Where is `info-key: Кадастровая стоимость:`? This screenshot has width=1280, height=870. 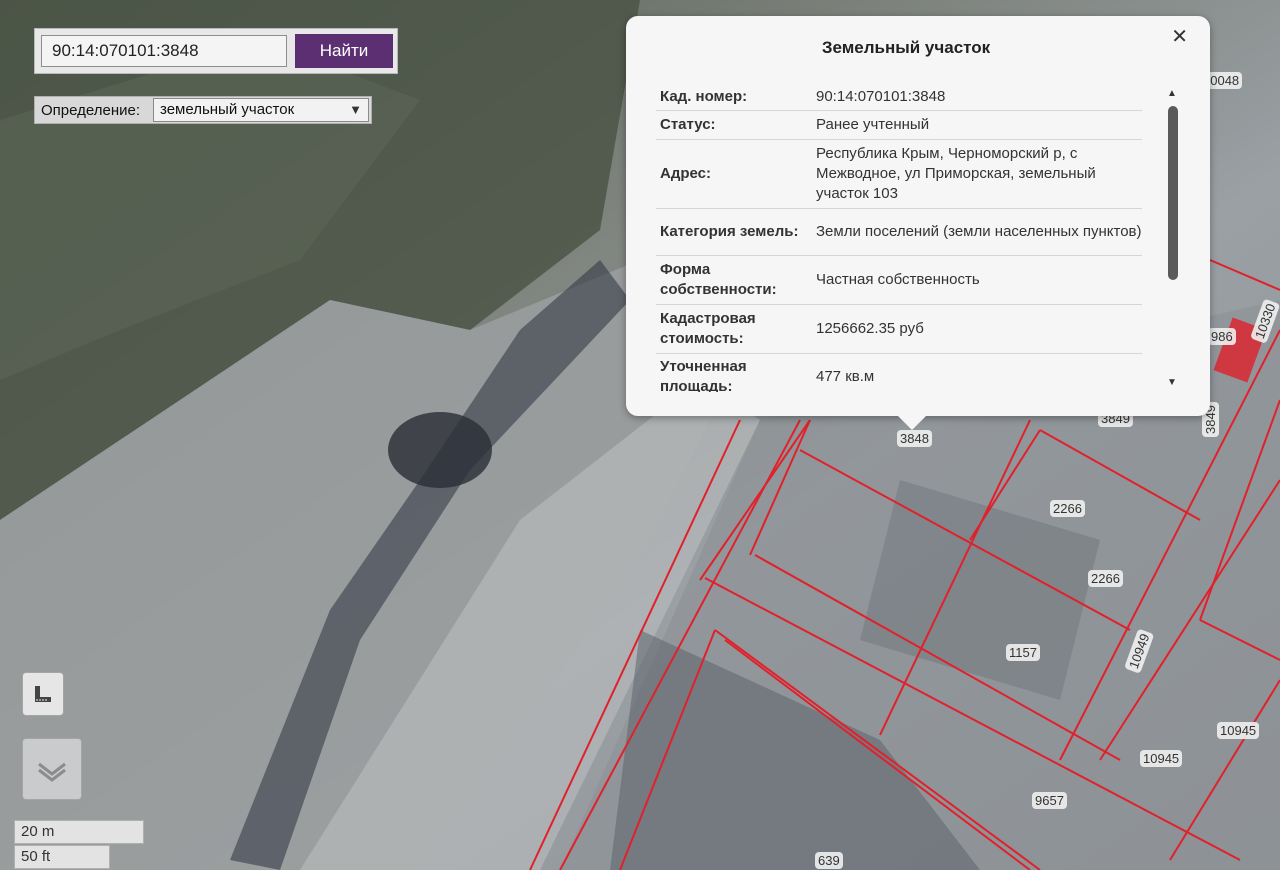 info-key: Кадастровая стоимость: is located at coordinates (708, 328).